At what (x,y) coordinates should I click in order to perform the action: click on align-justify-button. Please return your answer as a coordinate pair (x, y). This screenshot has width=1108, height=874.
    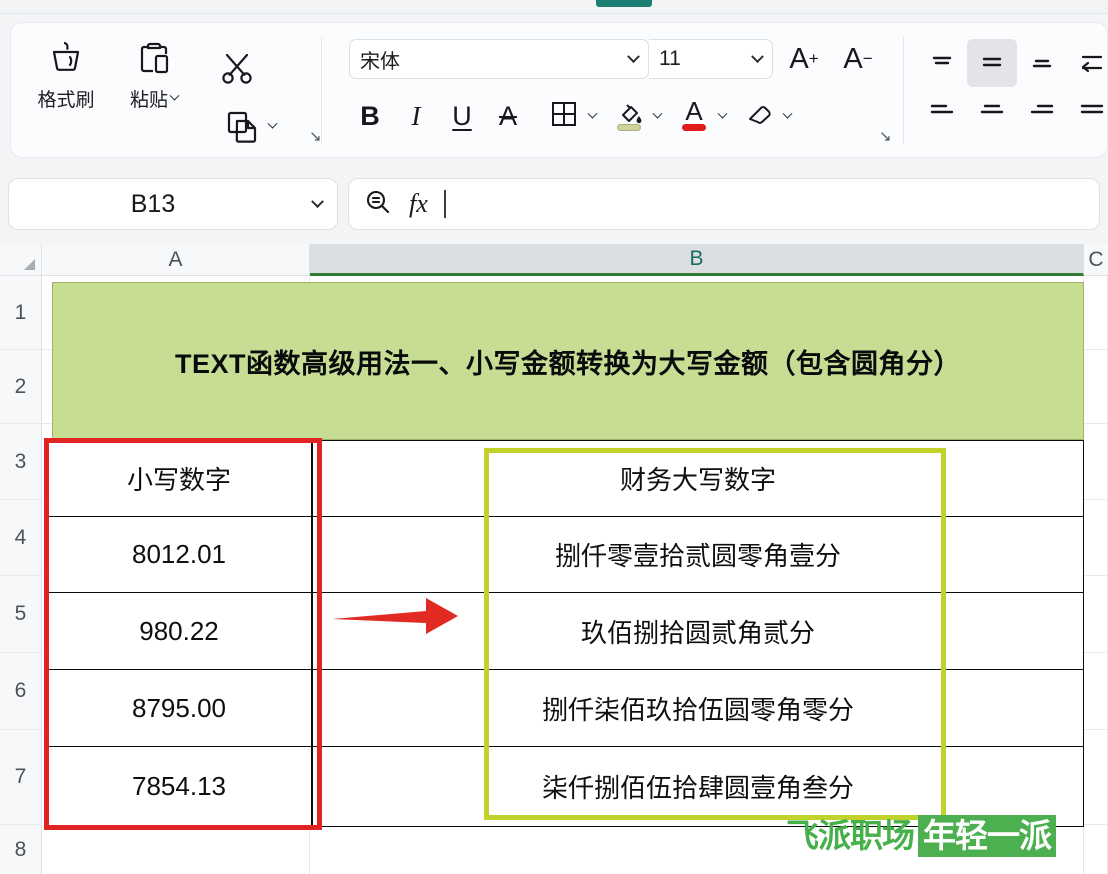
    Looking at the image, I should click on (1087, 111).